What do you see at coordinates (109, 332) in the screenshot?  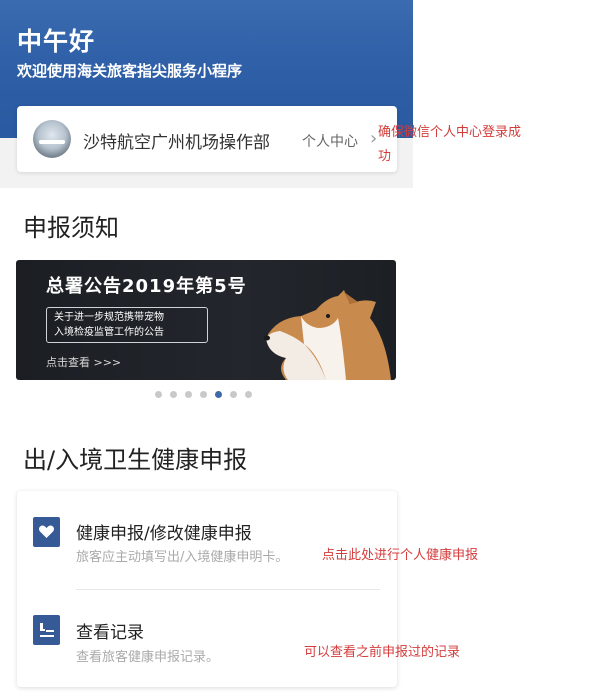 I see `banner-line: 入境检疫监管工作的公告` at bounding box center [109, 332].